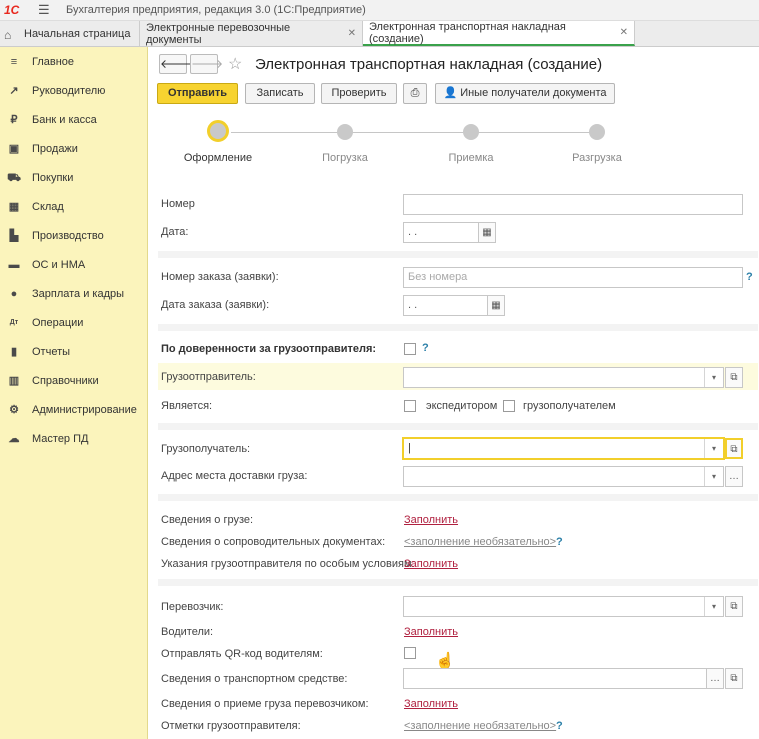 The image size is (759, 739). What do you see at coordinates (734, 678) in the screenshot?
I see `open-vehicle-button: ⧉` at bounding box center [734, 678].